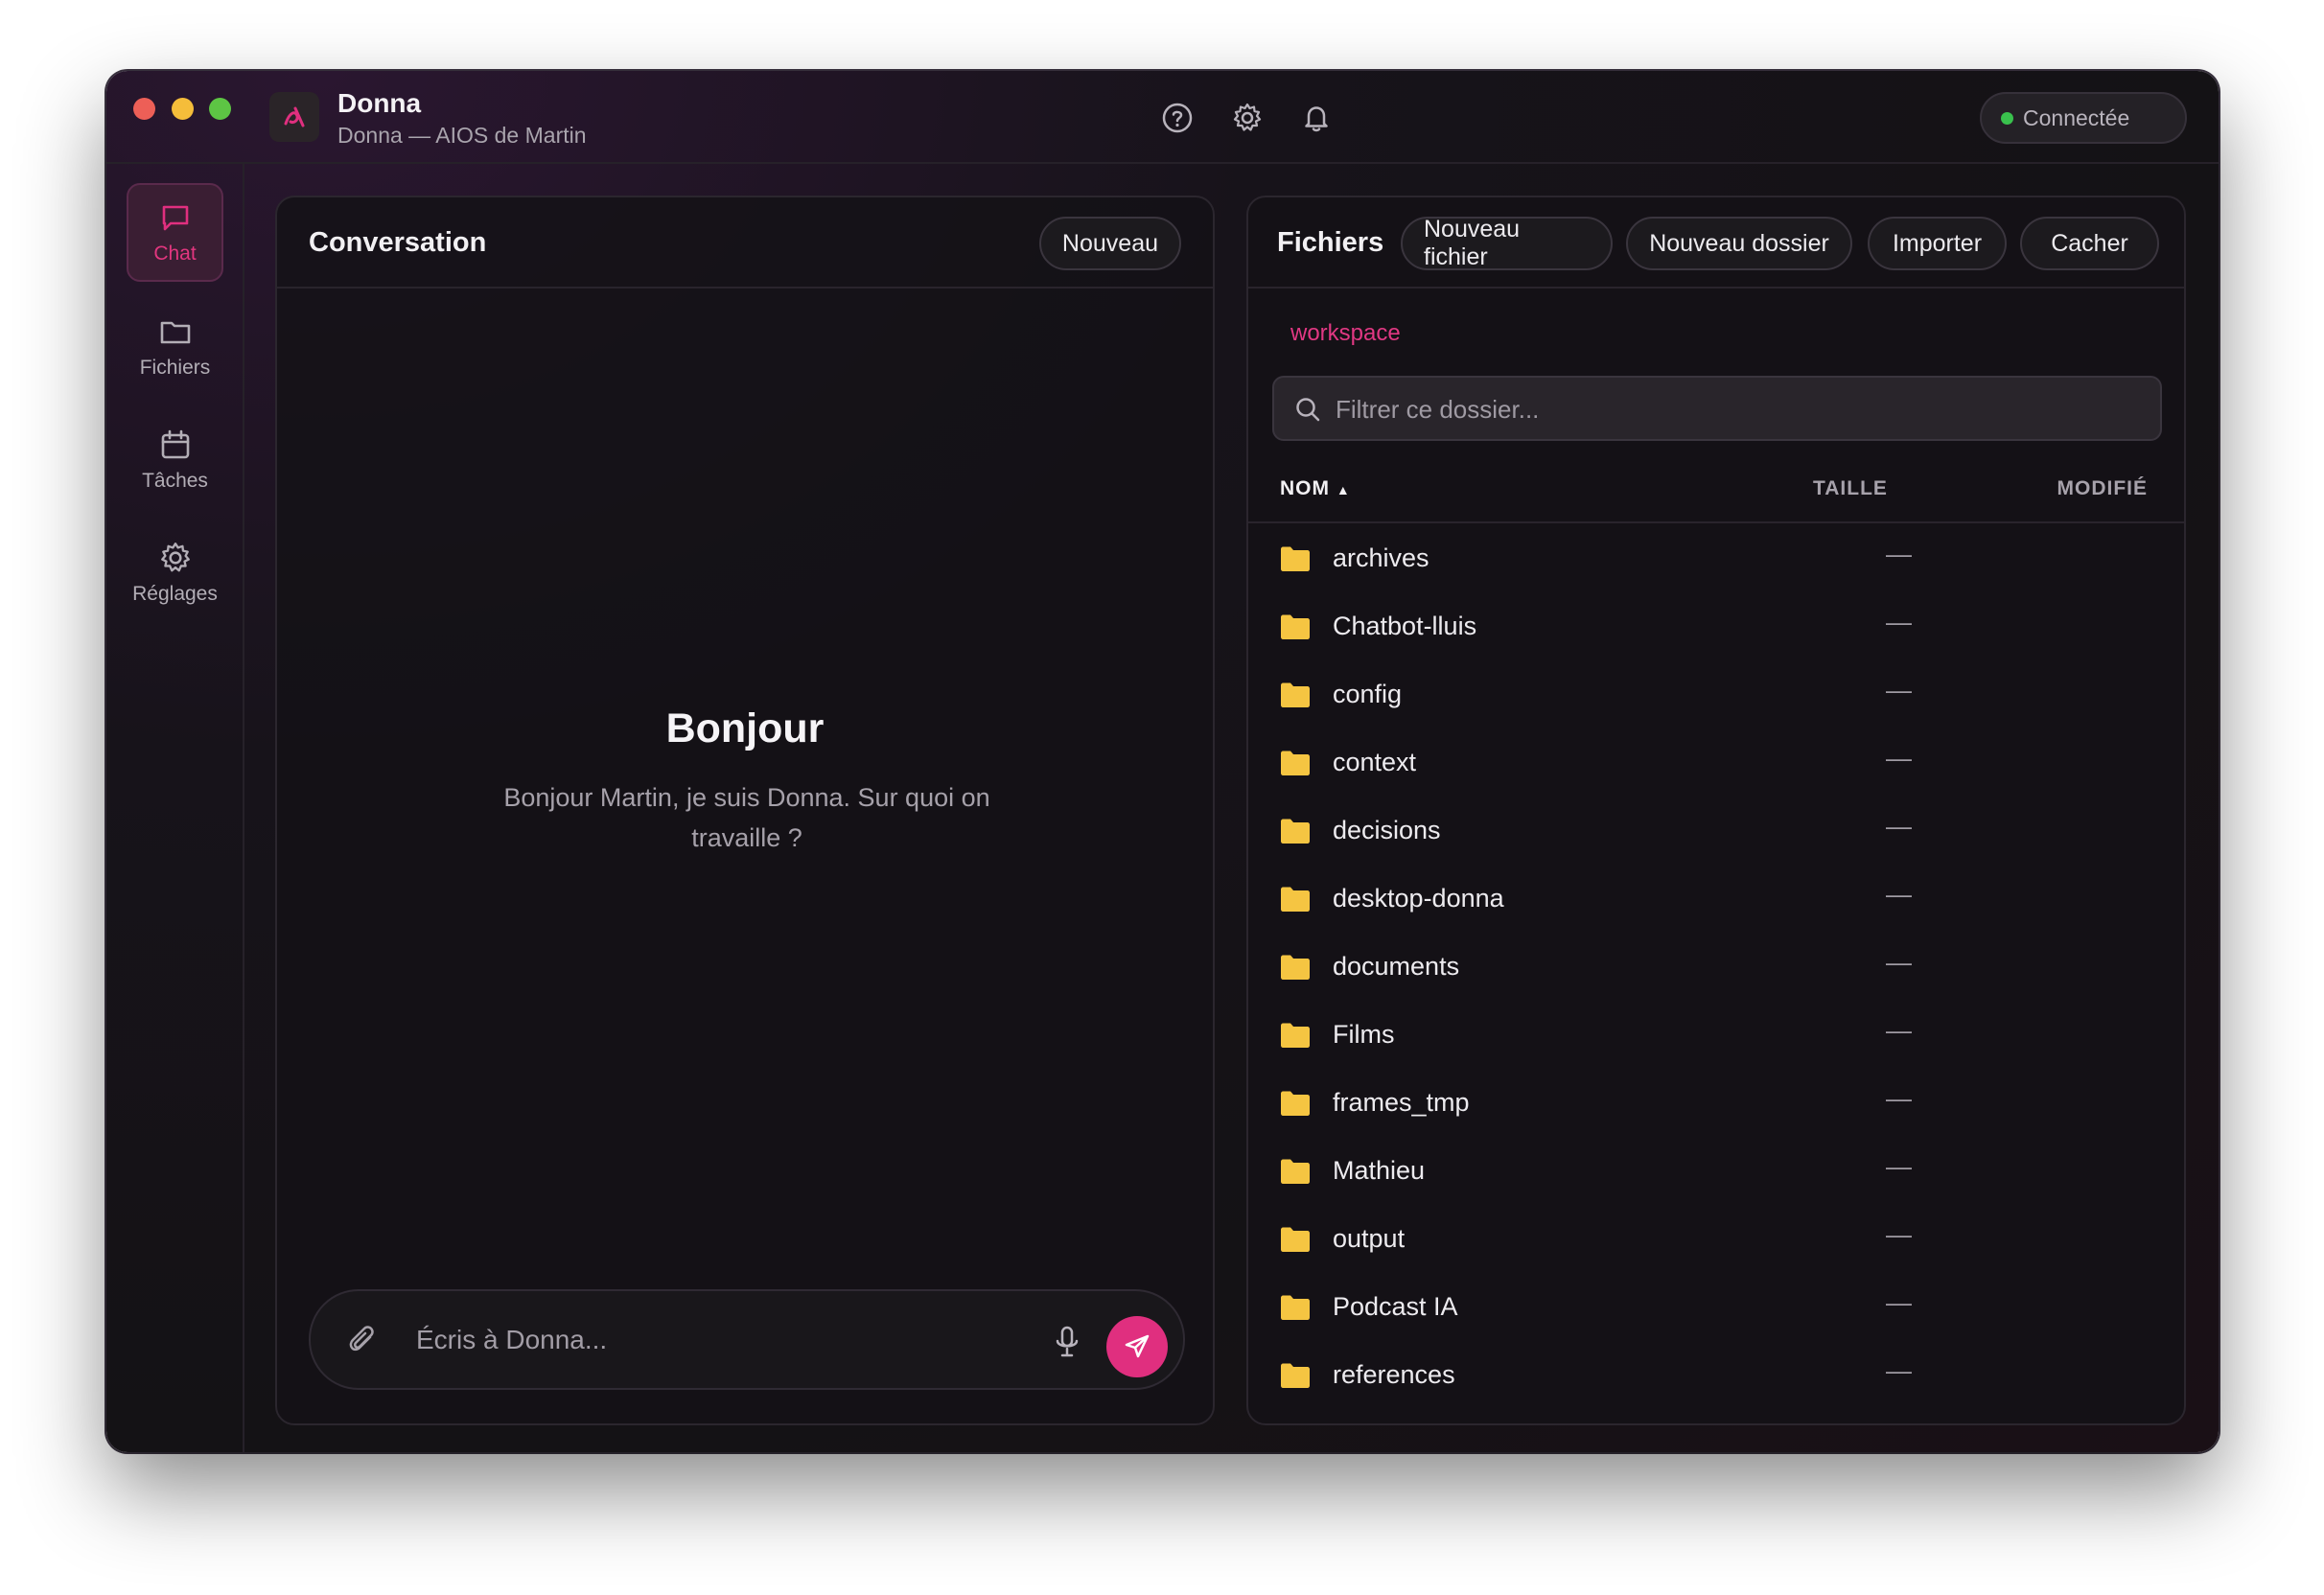  I want to click on search-icon, so click(1307, 411).